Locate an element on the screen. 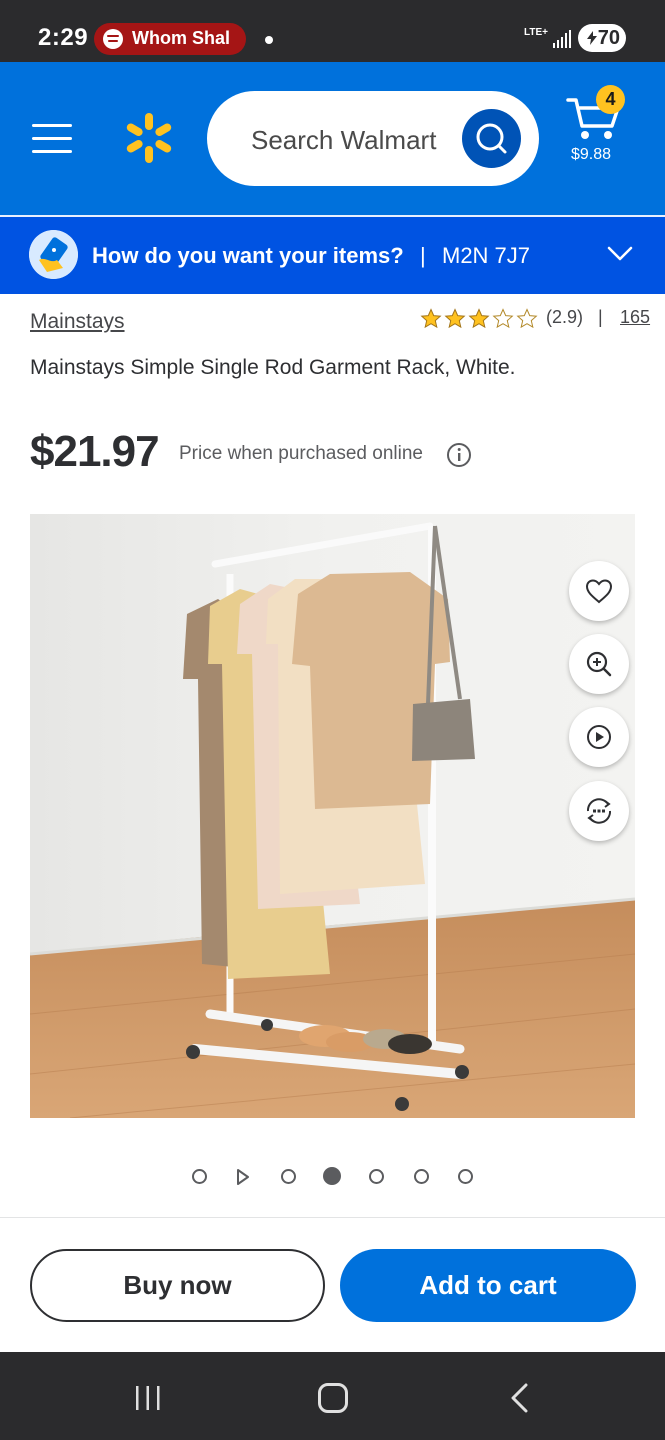 The width and height of the screenshot is (665, 1440). fulfillment-icon is located at coordinates (53, 254).